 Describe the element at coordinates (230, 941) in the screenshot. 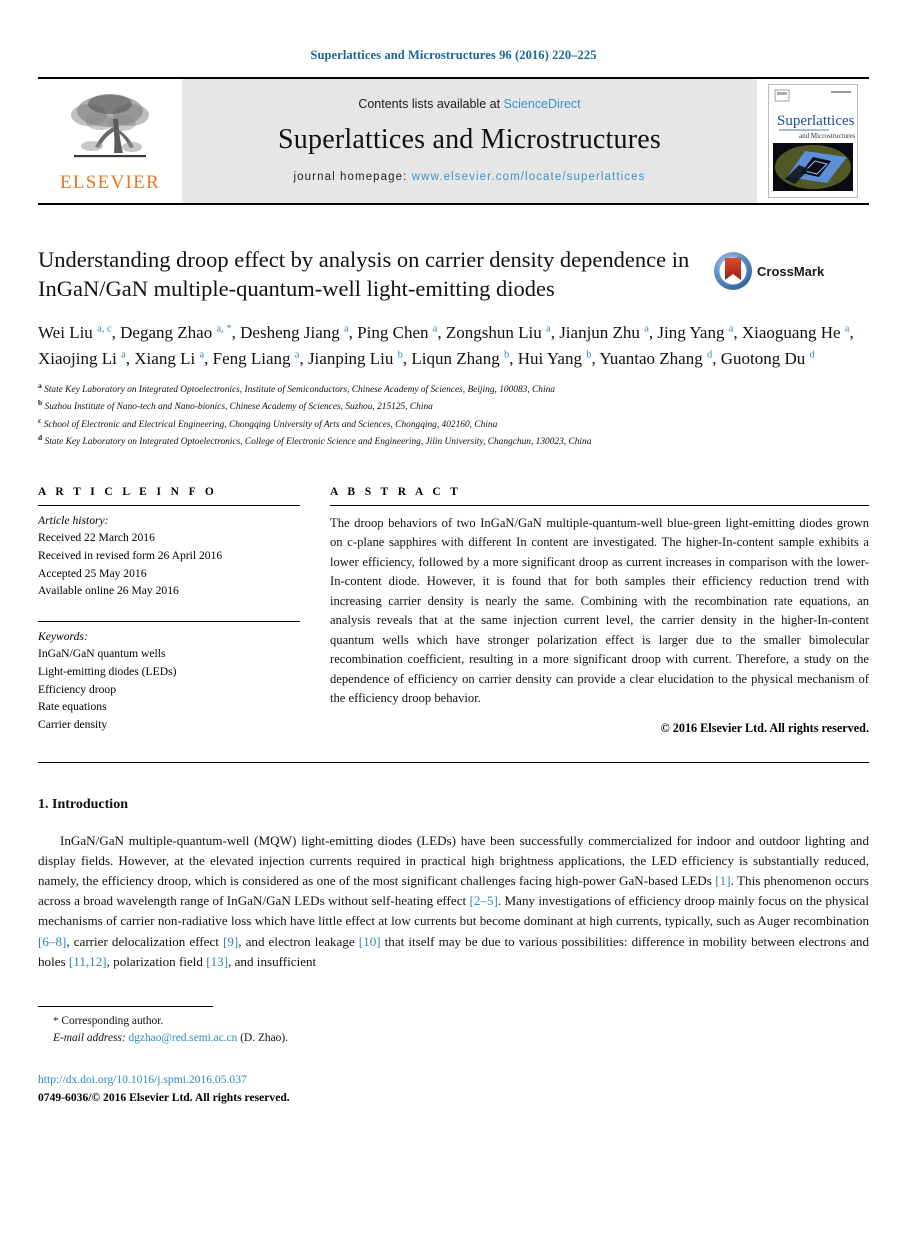

I see `citation-link: [9]` at that location.